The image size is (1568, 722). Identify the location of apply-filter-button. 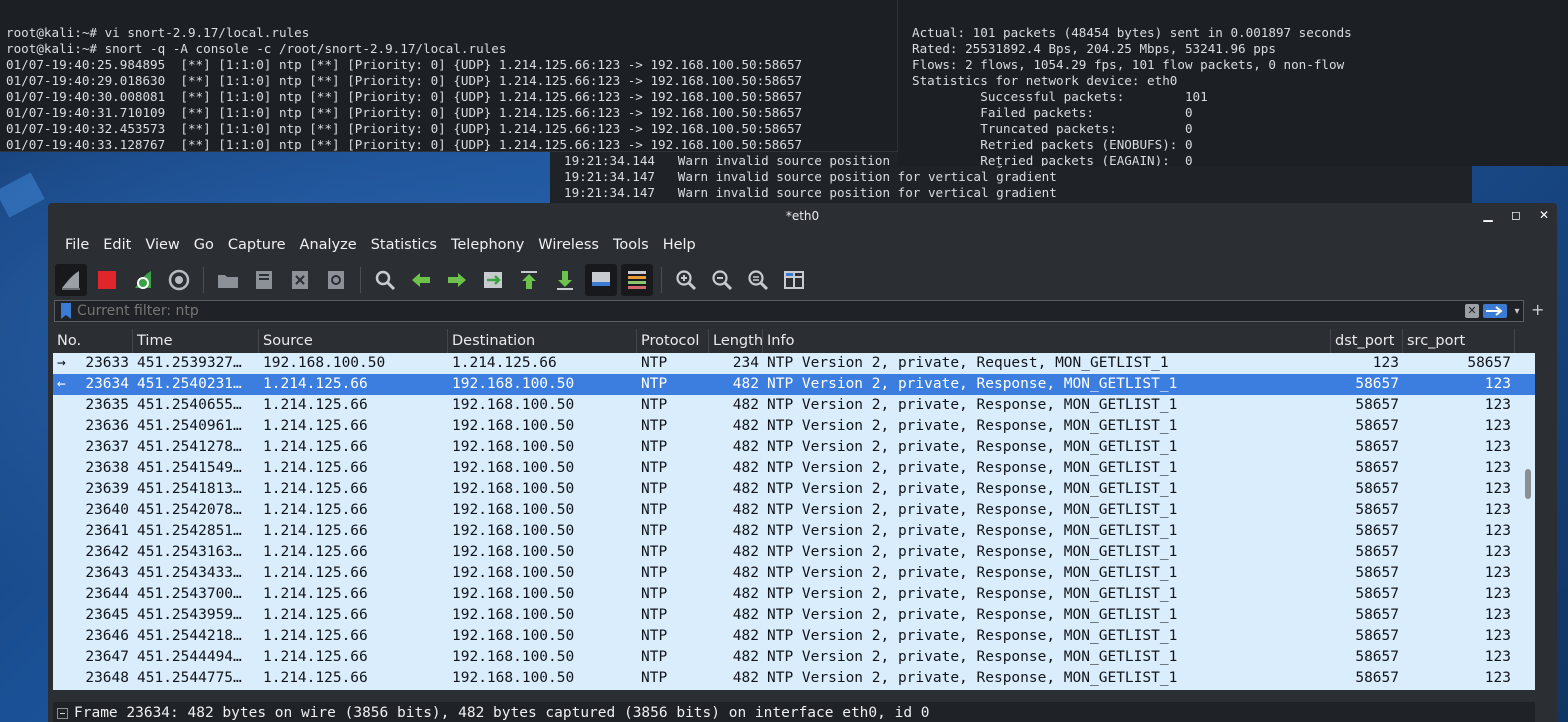
(1495, 311).